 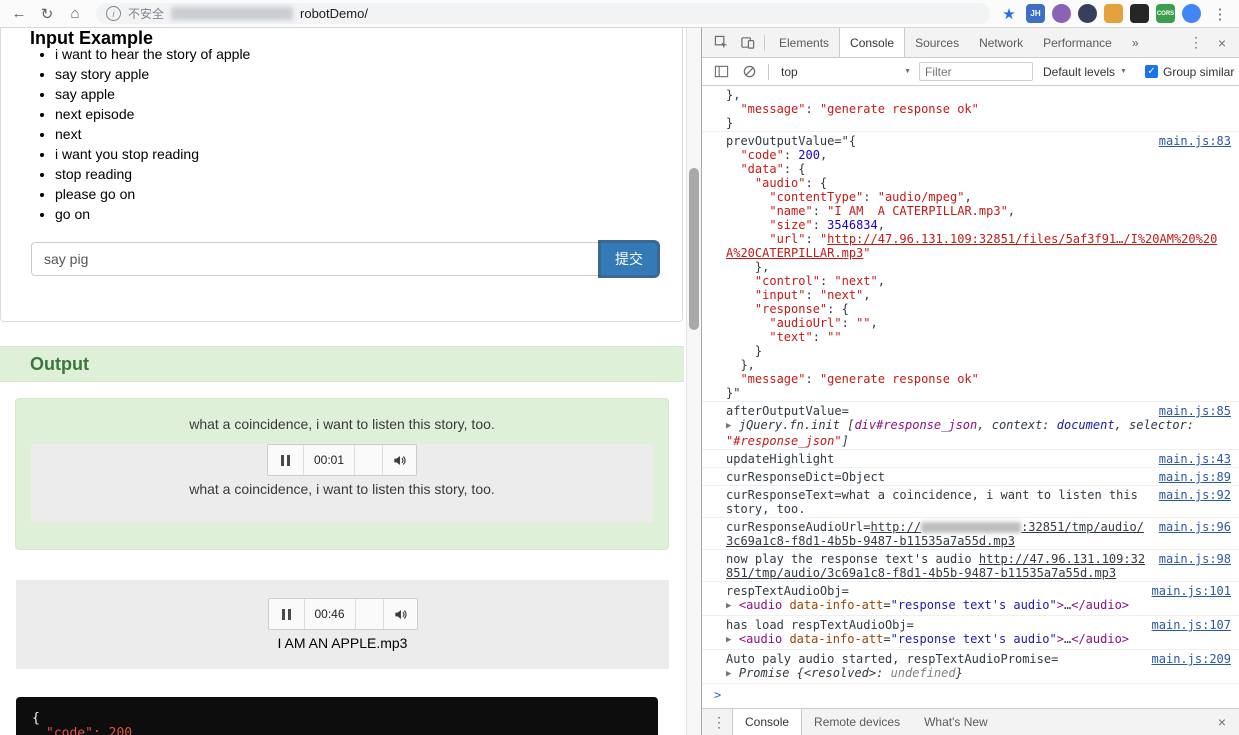 I want to click on console-message: }, "message": "generate response ok"}, so click(x=970, y=109).